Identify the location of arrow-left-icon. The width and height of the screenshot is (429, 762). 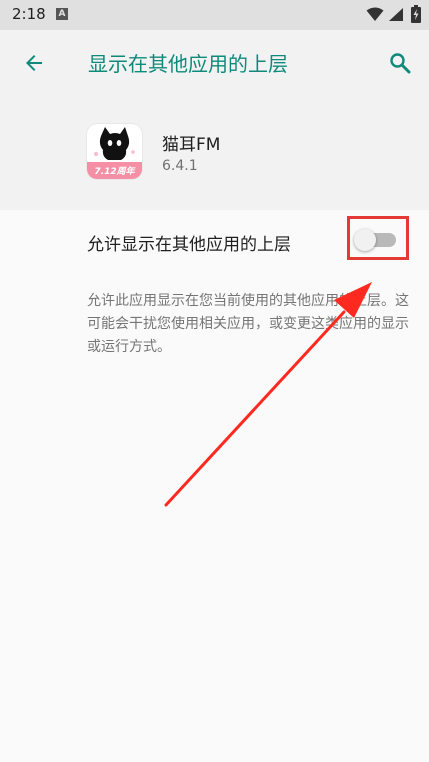
(34, 63).